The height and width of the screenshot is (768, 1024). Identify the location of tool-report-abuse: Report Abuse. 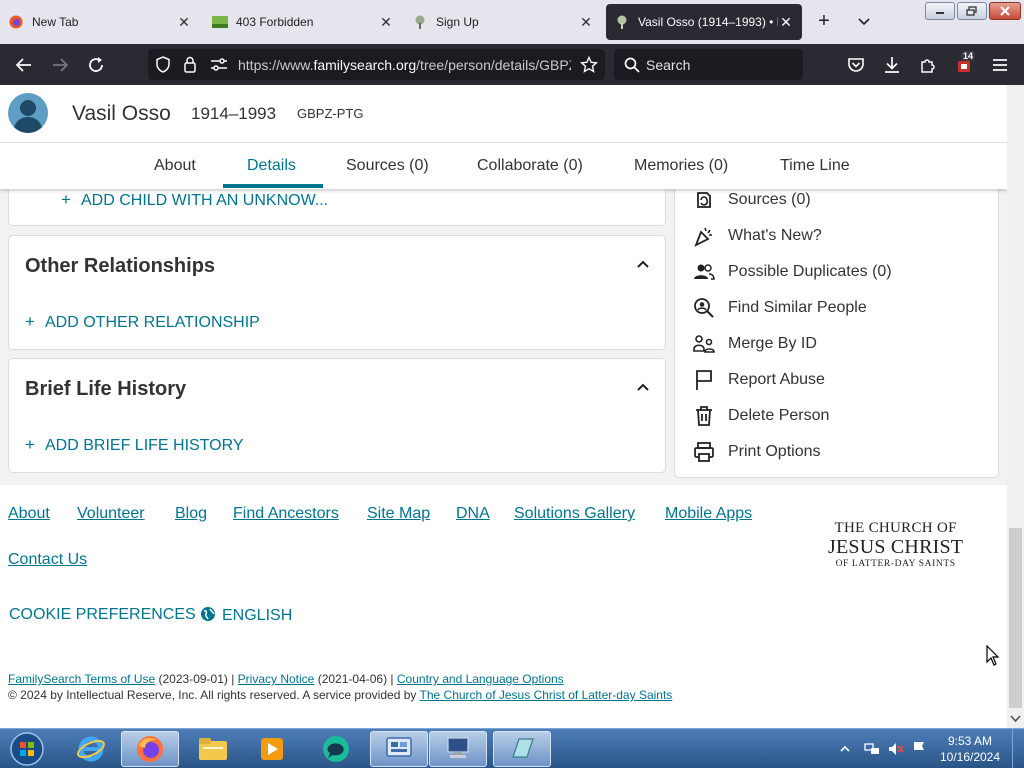
(759, 380).